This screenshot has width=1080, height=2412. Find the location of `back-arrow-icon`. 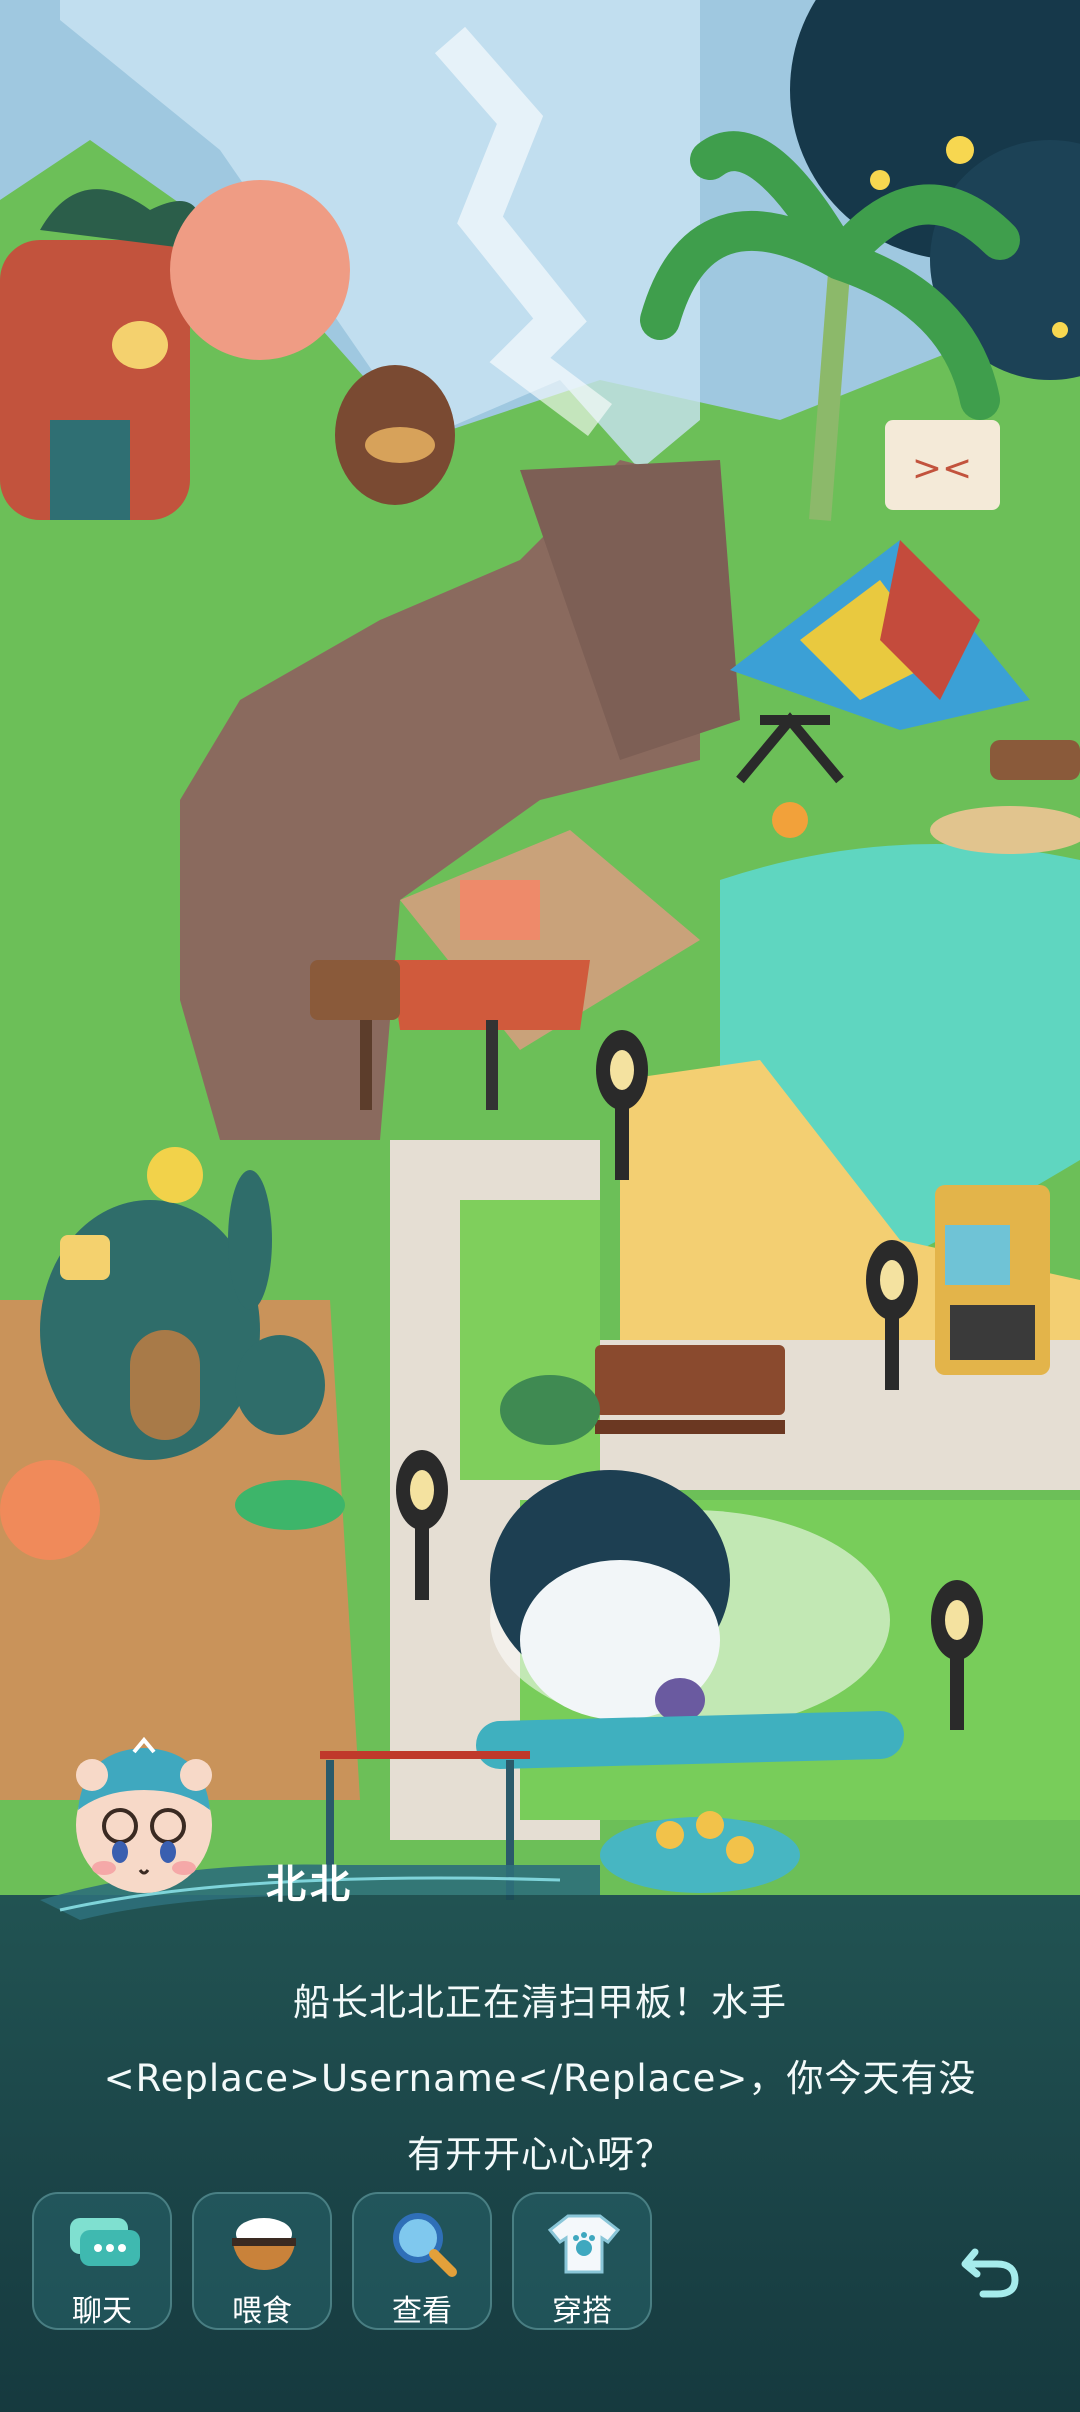

back-arrow-icon is located at coordinates (990, 2267).